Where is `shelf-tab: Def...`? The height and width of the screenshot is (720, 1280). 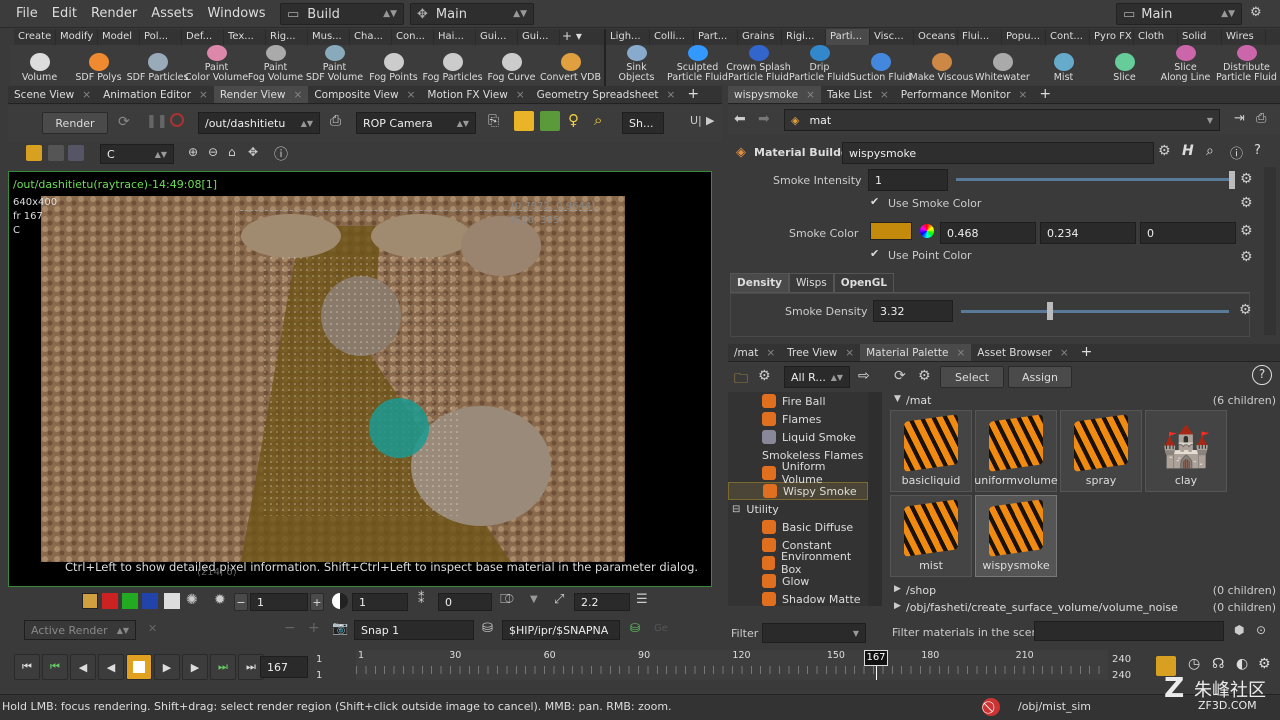 shelf-tab: Def... is located at coordinates (203, 37).